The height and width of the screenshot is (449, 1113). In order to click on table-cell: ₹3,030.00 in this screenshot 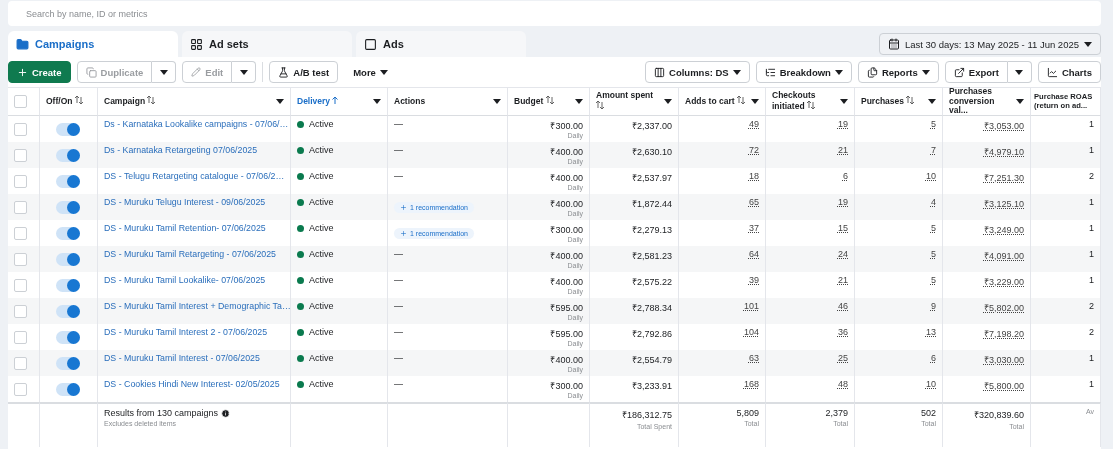, I will do `click(987, 363)`.